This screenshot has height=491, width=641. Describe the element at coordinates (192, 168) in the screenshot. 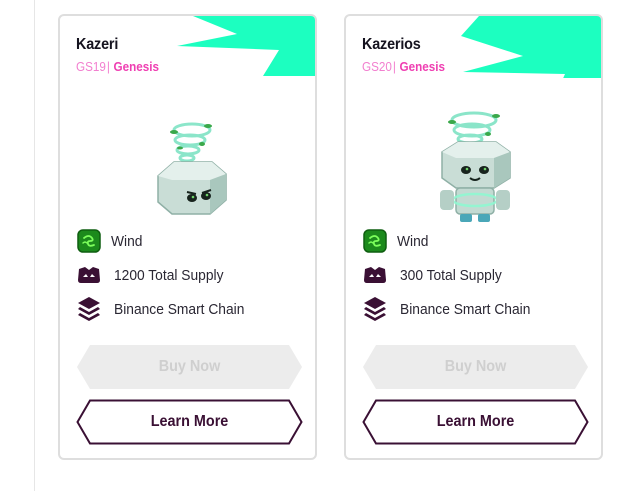

I see `tornado-box-creature-icon` at that location.